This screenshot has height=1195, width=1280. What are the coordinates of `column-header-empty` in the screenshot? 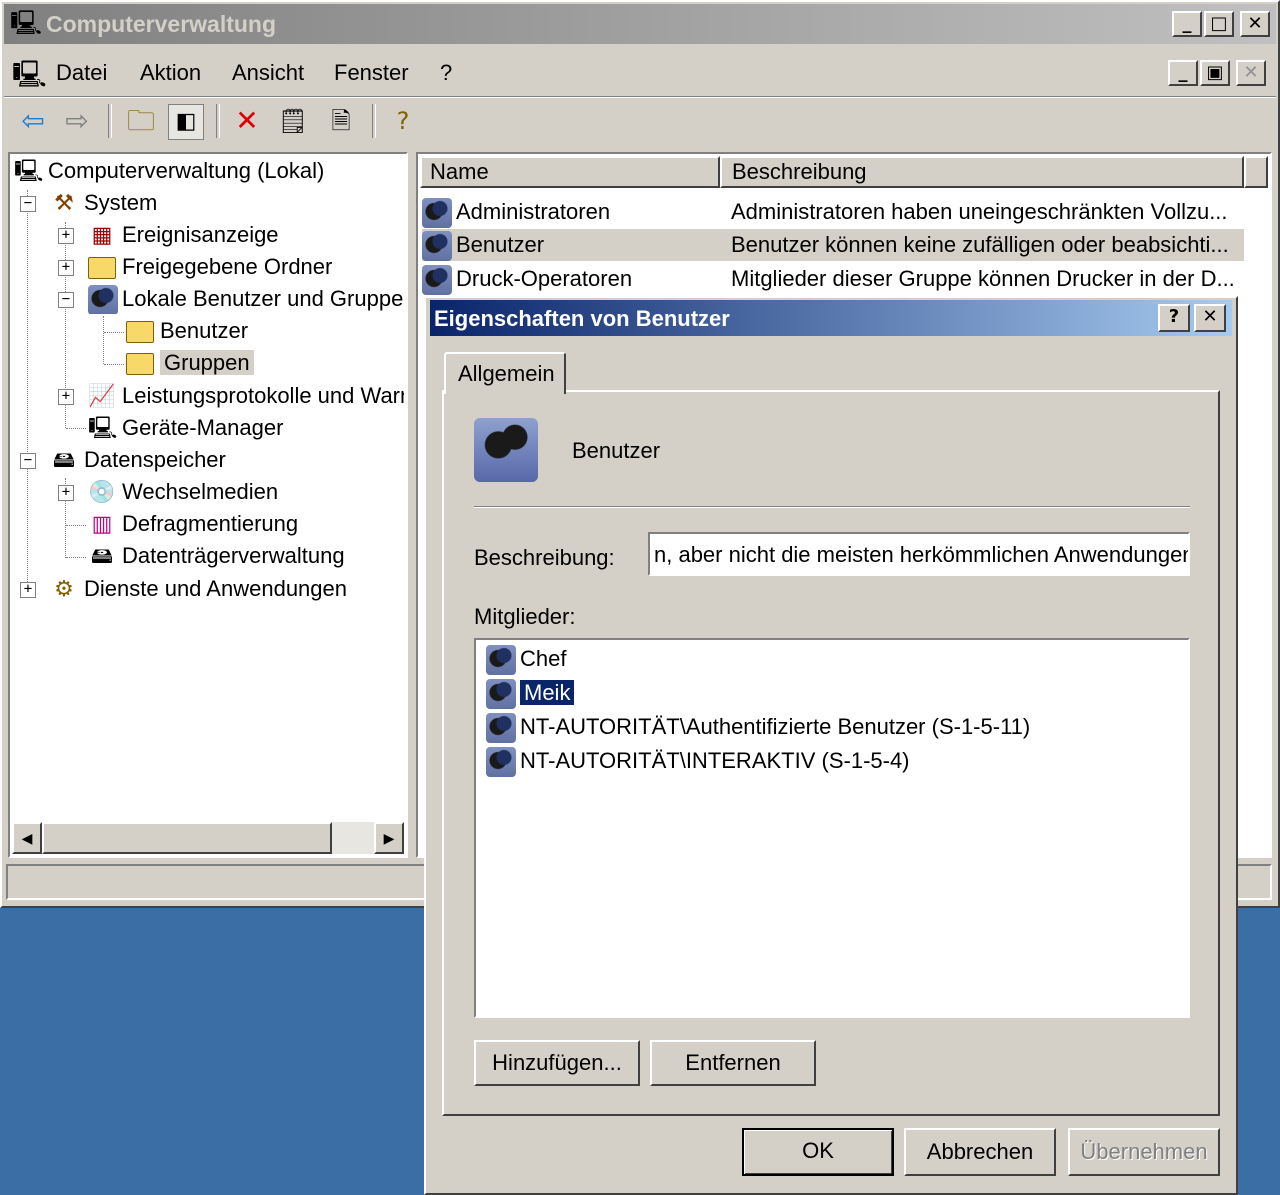 It's located at (1256, 172).